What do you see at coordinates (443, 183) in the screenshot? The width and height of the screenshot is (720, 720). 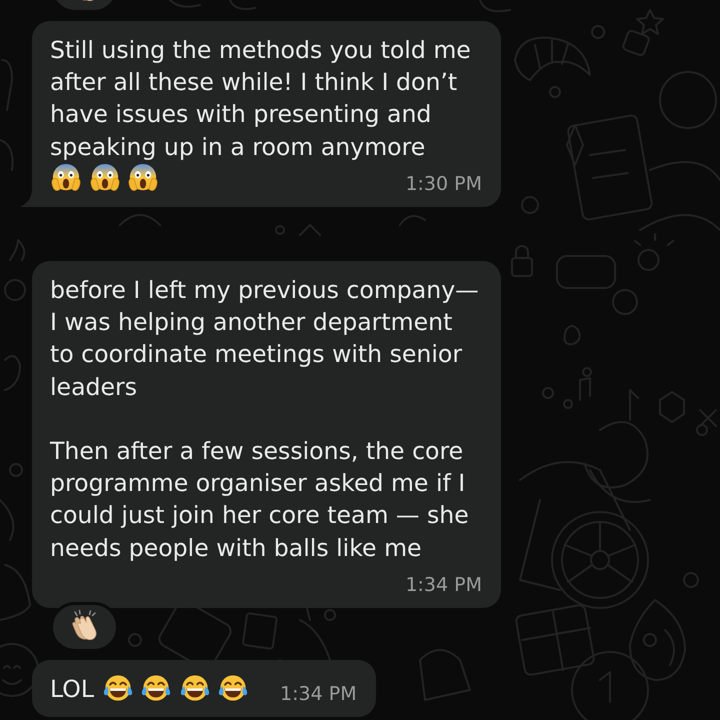 I see `message-time: 1:30 PM` at bounding box center [443, 183].